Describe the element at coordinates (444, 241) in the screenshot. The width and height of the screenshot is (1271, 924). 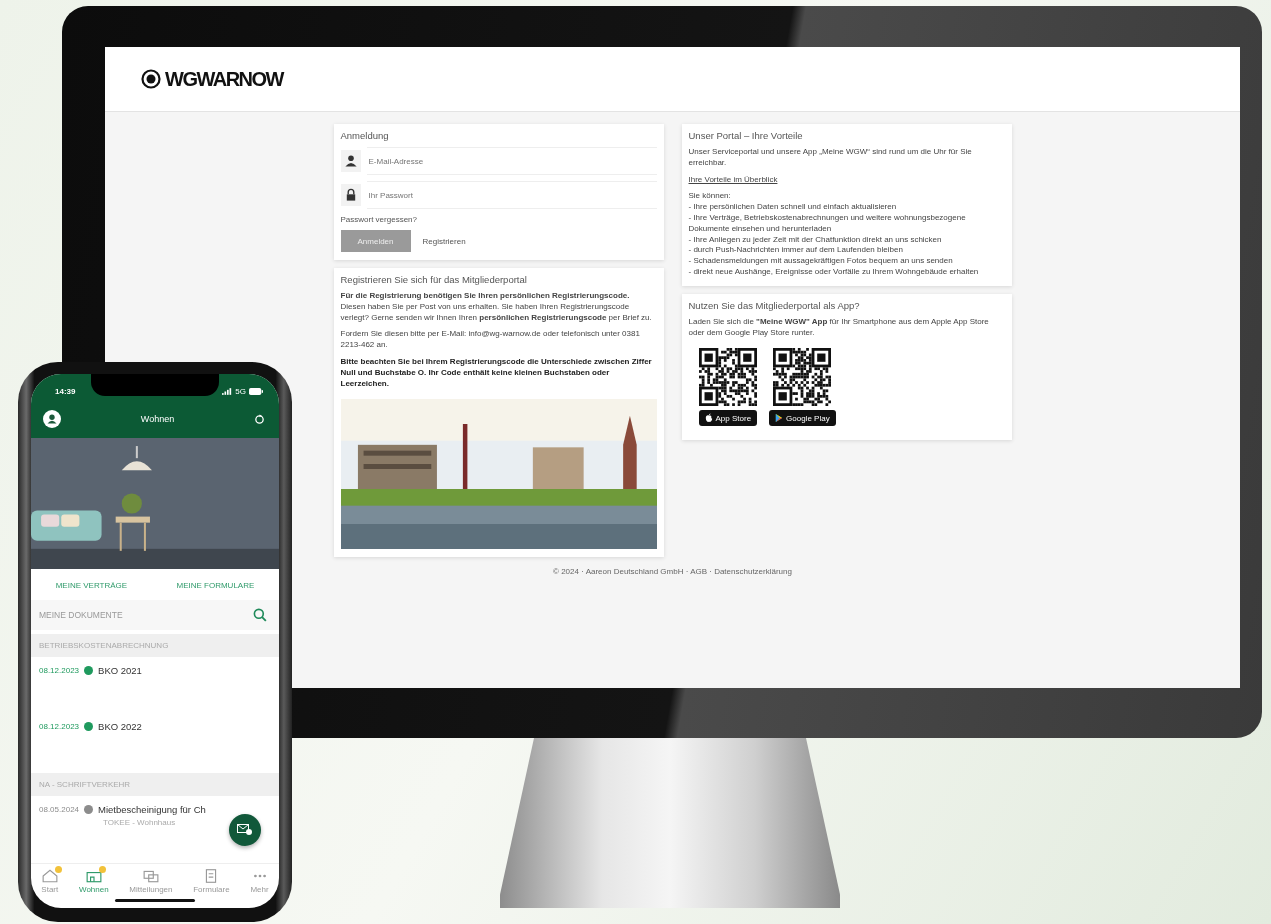
I see `register-link: Registrieren` at that location.